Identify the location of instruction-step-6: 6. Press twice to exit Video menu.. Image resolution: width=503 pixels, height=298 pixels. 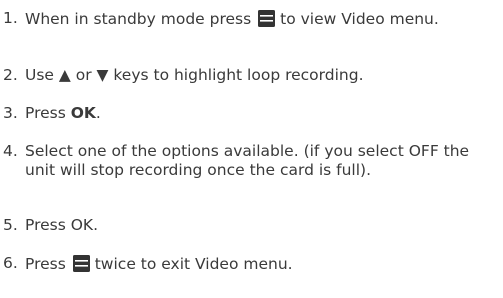
(251, 264).